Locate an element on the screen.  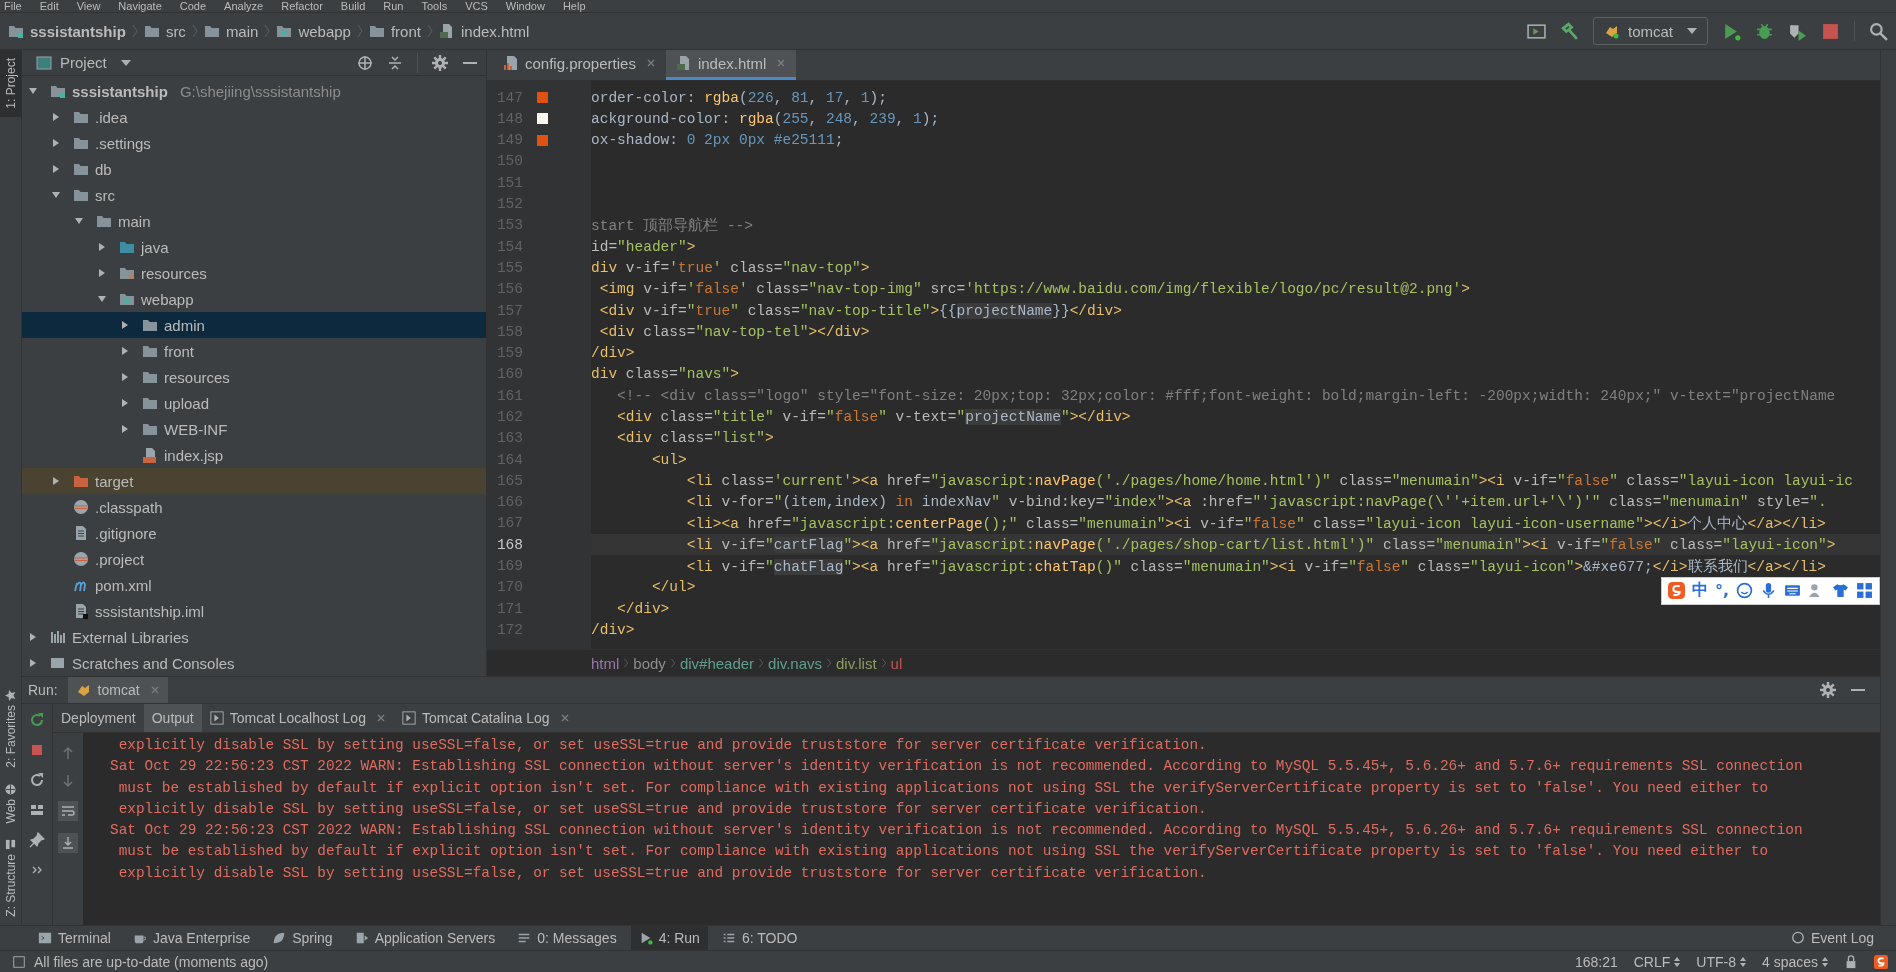
tree-item: upload is located at coordinates (254, 403).